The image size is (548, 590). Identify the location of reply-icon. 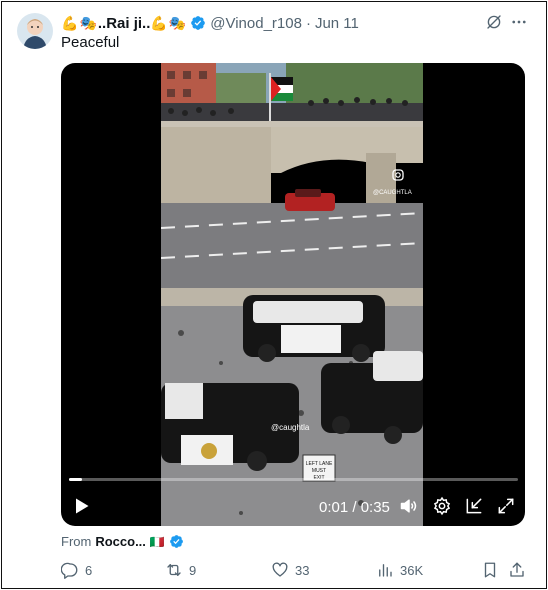
(69, 570).